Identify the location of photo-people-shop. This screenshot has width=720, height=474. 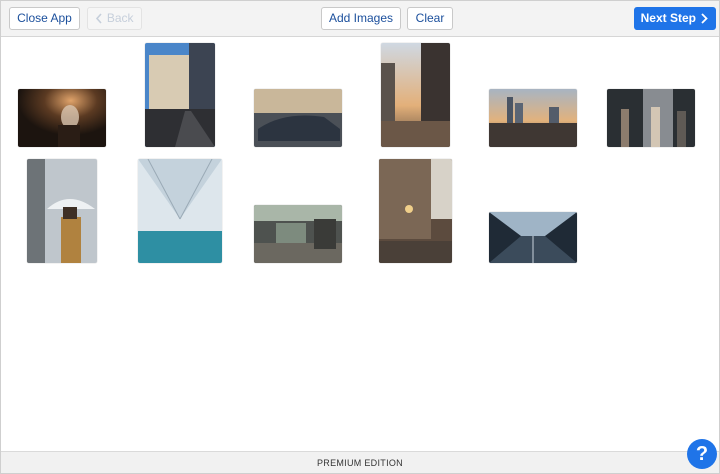
(651, 118).